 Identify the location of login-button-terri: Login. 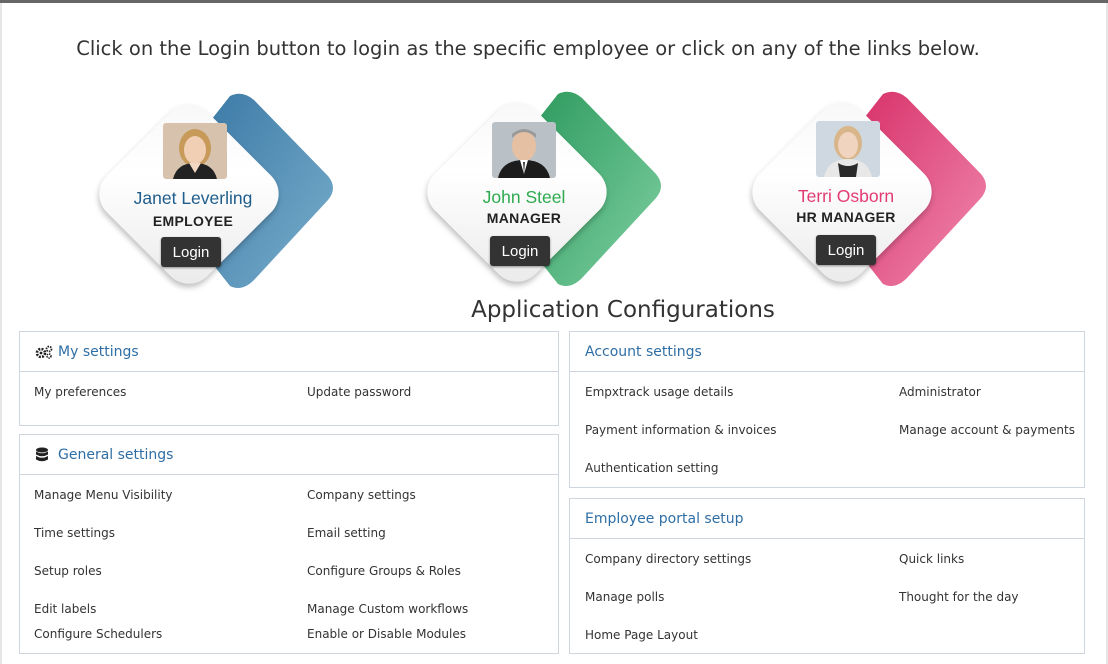
(846, 250).